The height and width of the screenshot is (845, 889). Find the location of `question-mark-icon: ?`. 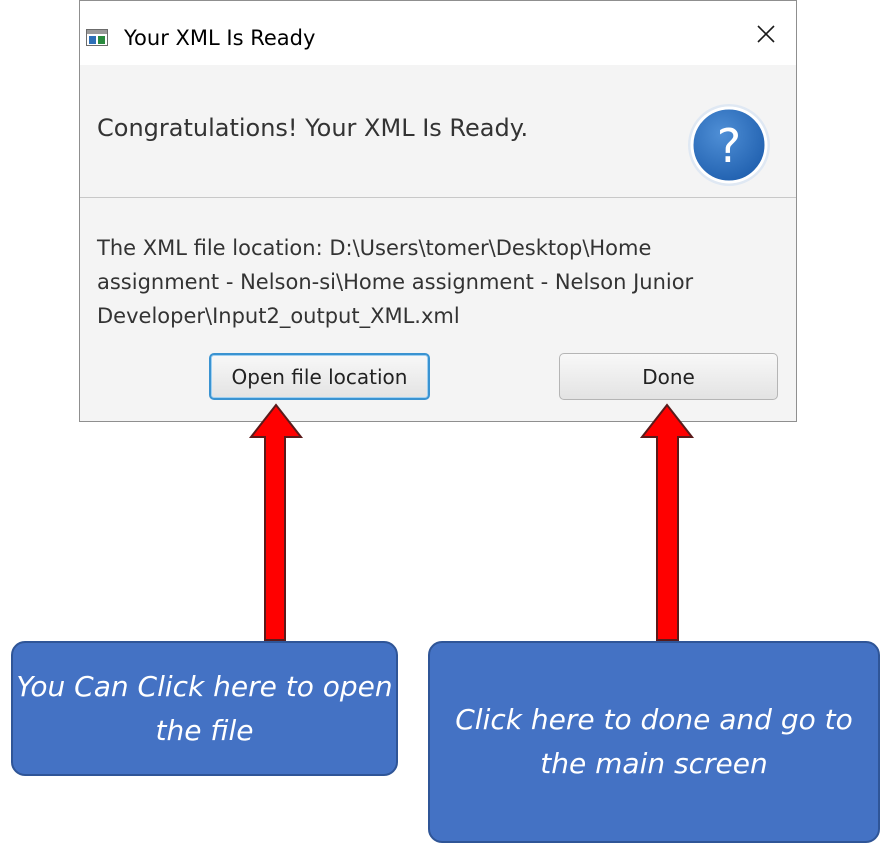

question-mark-icon: ? is located at coordinates (729, 145).